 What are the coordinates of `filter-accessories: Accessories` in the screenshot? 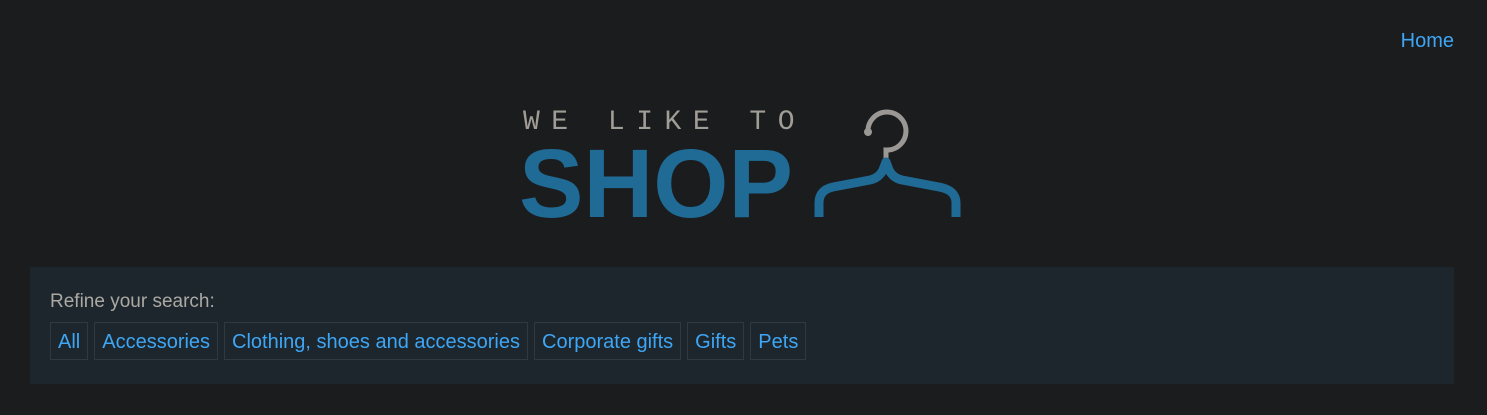 It's located at (156, 341).